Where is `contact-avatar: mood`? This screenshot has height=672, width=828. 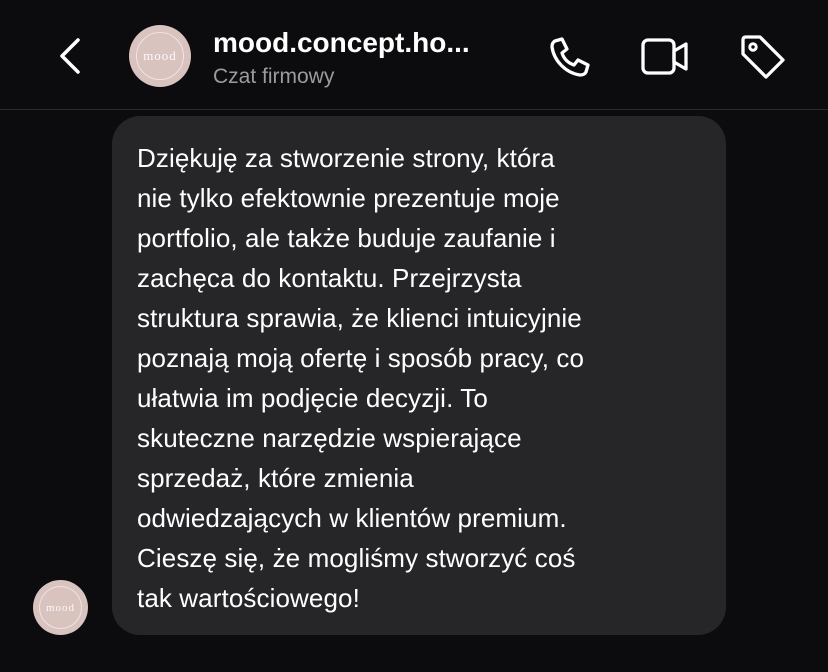 contact-avatar: mood is located at coordinates (160, 56).